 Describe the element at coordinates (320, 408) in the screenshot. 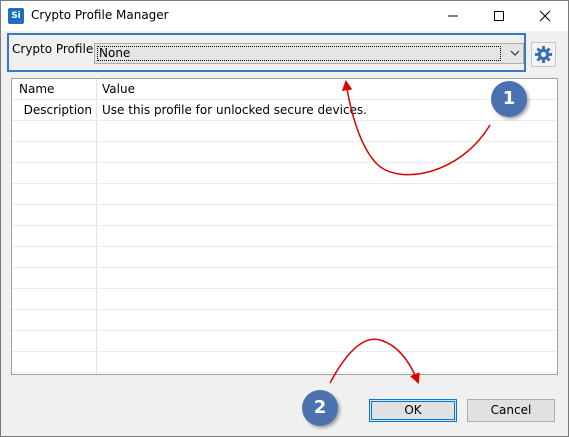

I see `step-badge-2: 2` at that location.